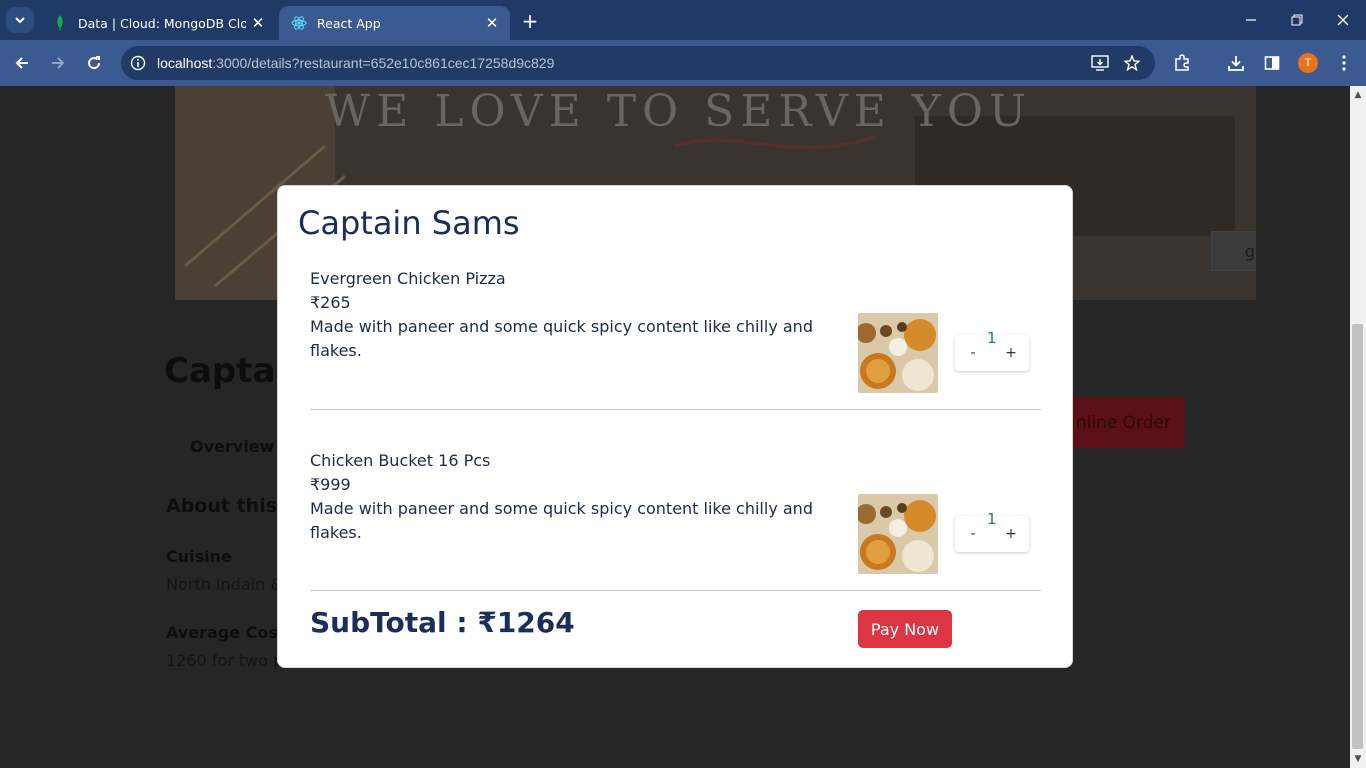  Describe the element at coordinates (199, 556) in the screenshot. I see `cuisine-heading: Cuisine` at that location.